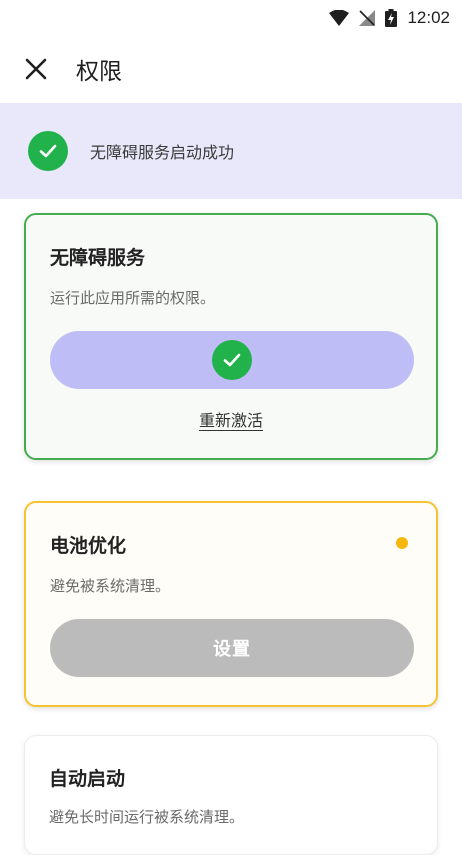 The image size is (462, 855). What do you see at coordinates (402, 543) in the screenshot?
I see `status-dot` at bounding box center [402, 543].